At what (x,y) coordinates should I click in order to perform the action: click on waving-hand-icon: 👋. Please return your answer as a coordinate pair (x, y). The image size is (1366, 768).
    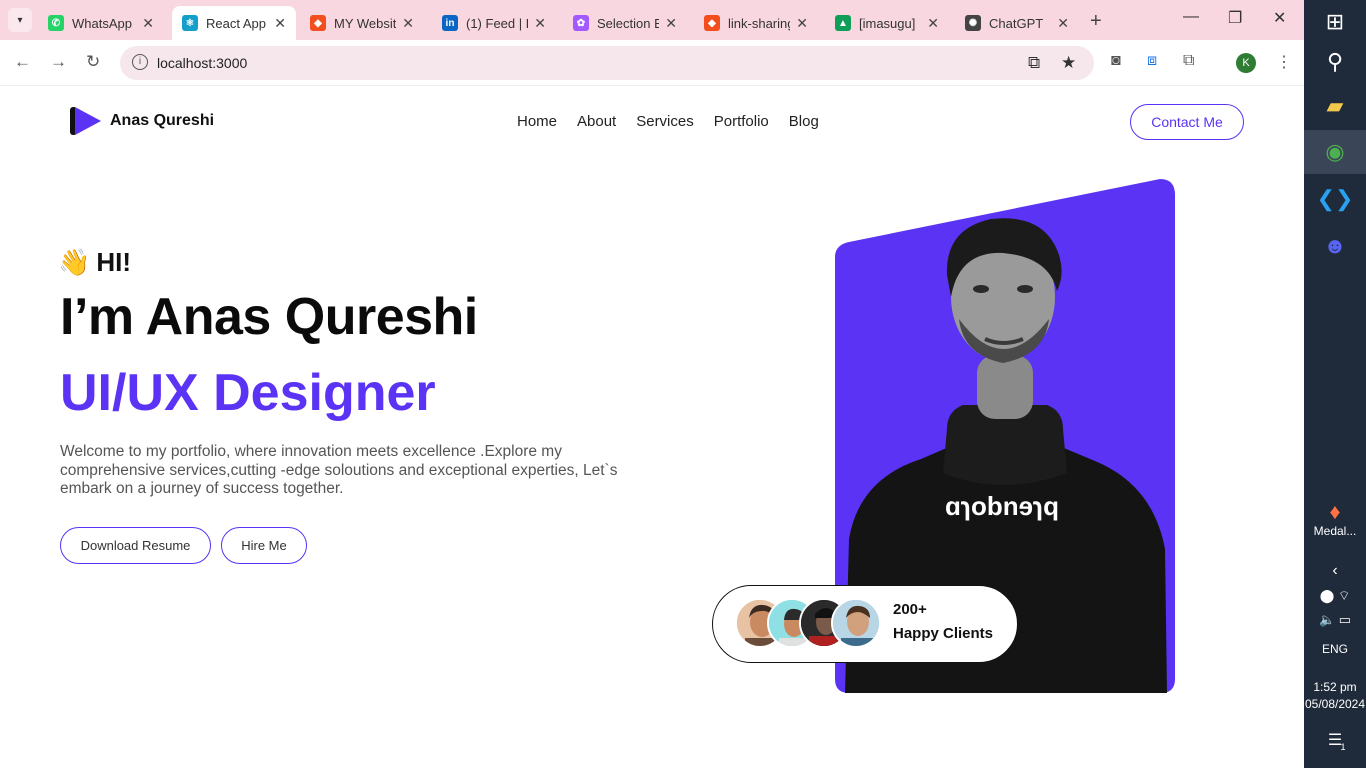
    Looking at the image, I should click on (74, 262).